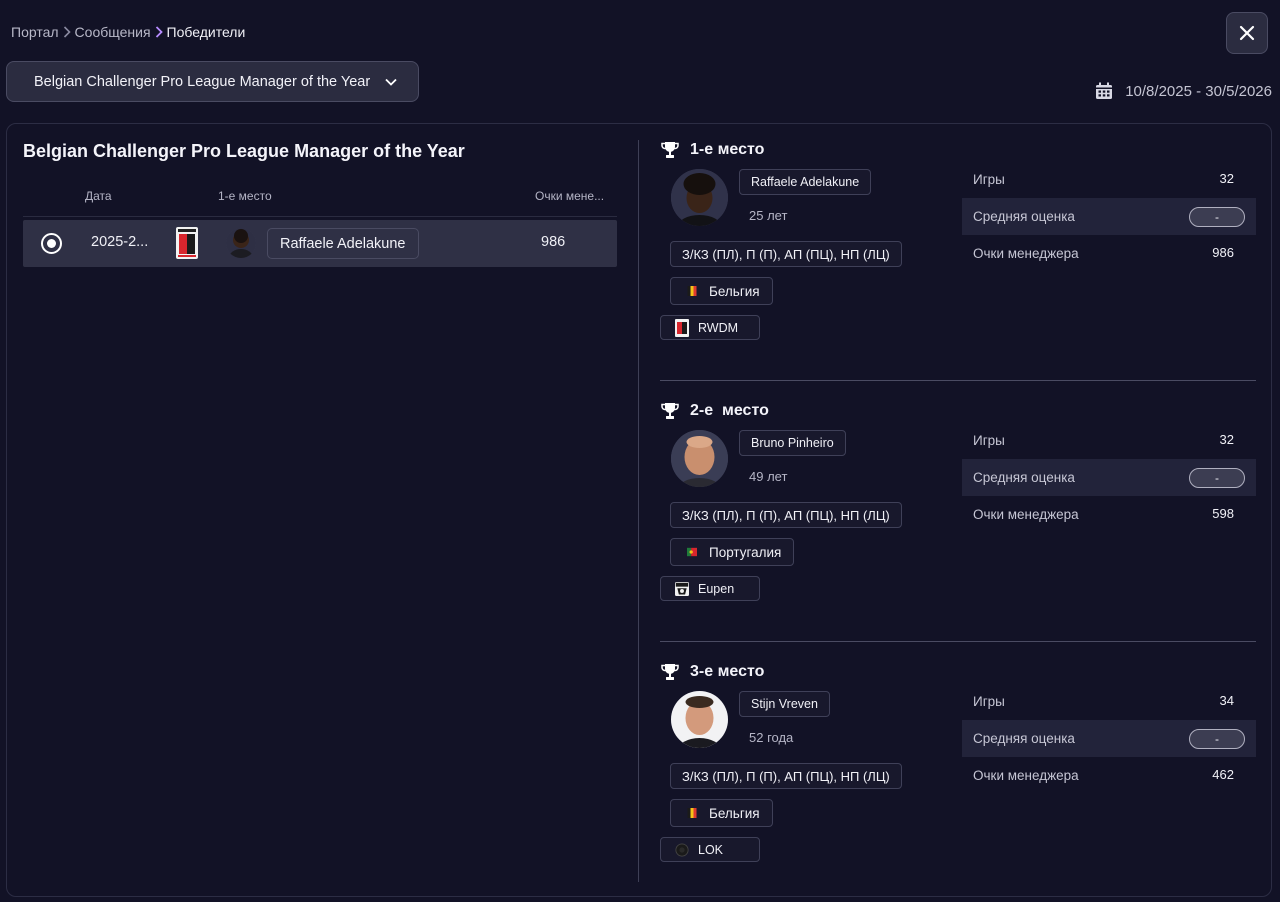  What do you see at coordinates (745, 552) in the screenshot?
I see `nation-name: Португалия` at bounding box center [745, 552].